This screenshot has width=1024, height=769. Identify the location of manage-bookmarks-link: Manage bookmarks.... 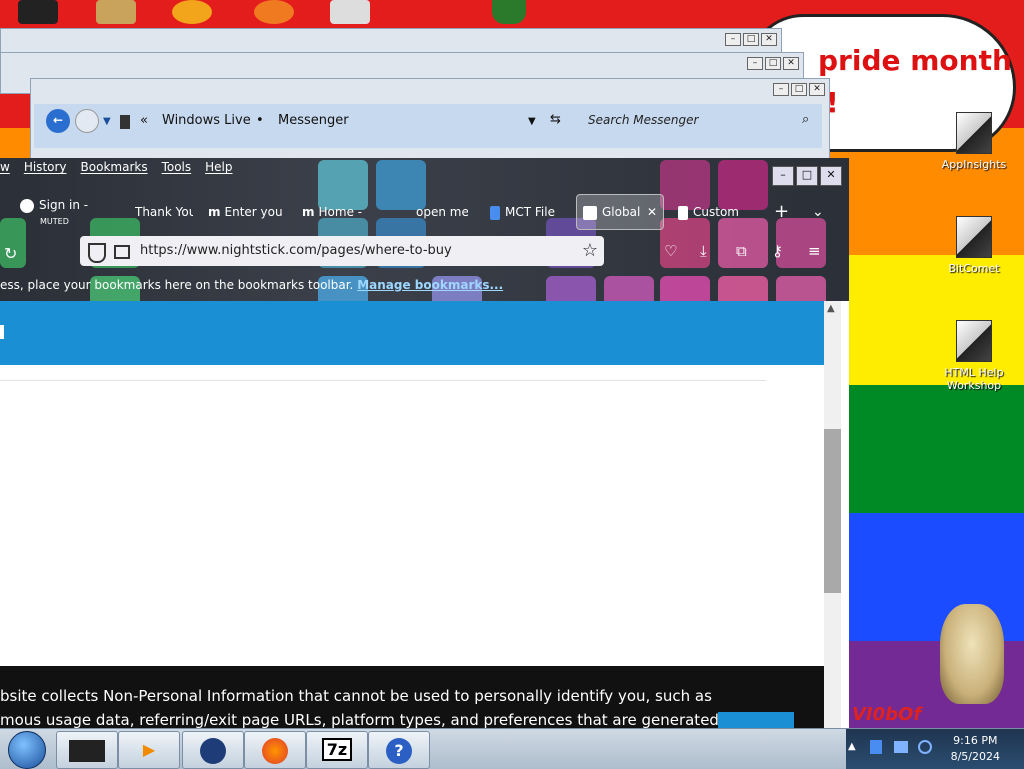
(430, 285).